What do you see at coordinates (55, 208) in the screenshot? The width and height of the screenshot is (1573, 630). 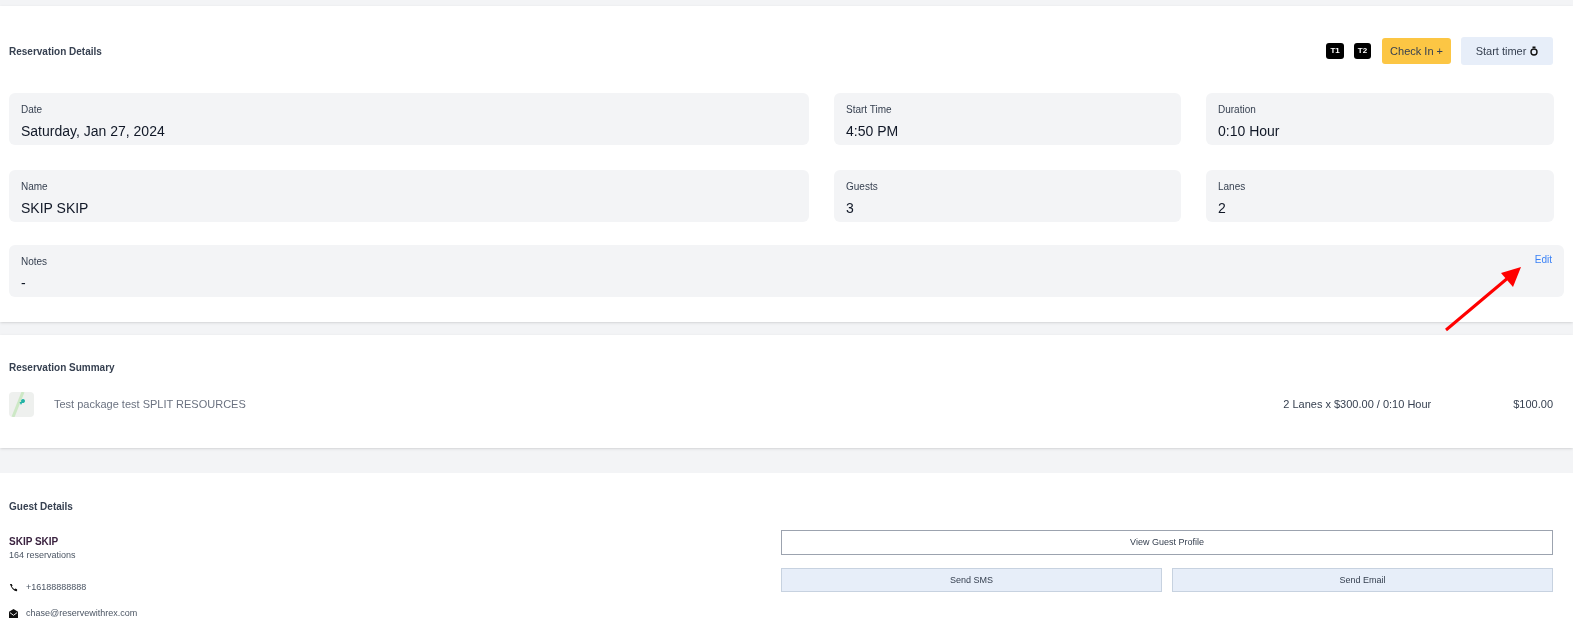 I see `field-value: SKIP SKIP` at bounding box center [55, 208].